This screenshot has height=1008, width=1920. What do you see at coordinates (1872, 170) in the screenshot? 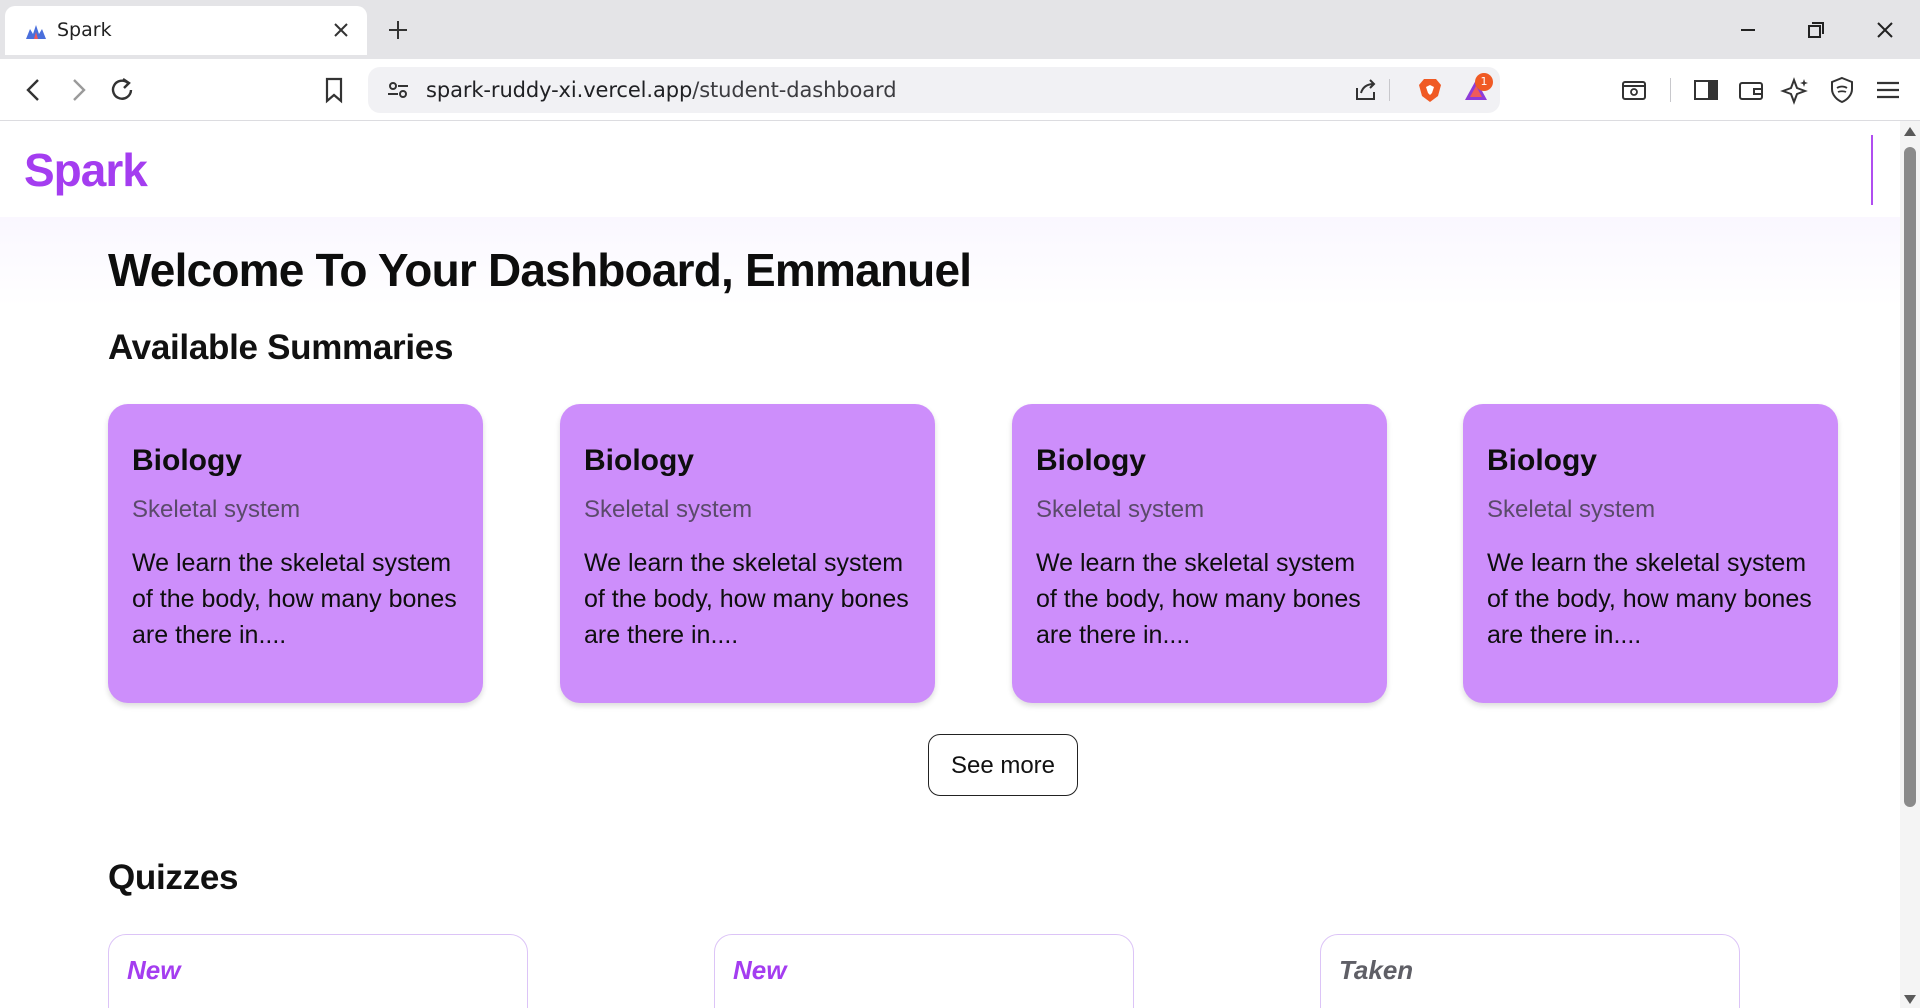
I see `header-accent-line` at bounding box center [1872, 170].